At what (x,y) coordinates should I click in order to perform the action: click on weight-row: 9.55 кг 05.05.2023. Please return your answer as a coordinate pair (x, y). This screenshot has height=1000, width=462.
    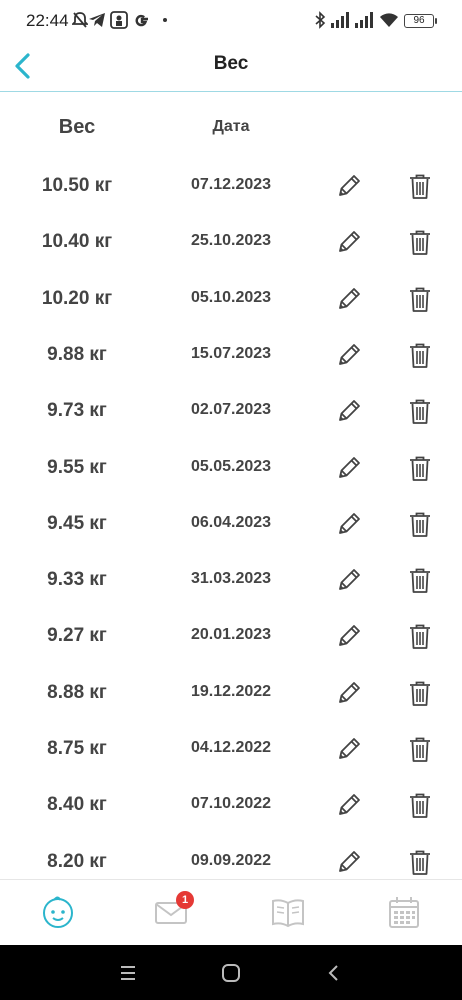
    Looking at the image, I should click on (231, 468).